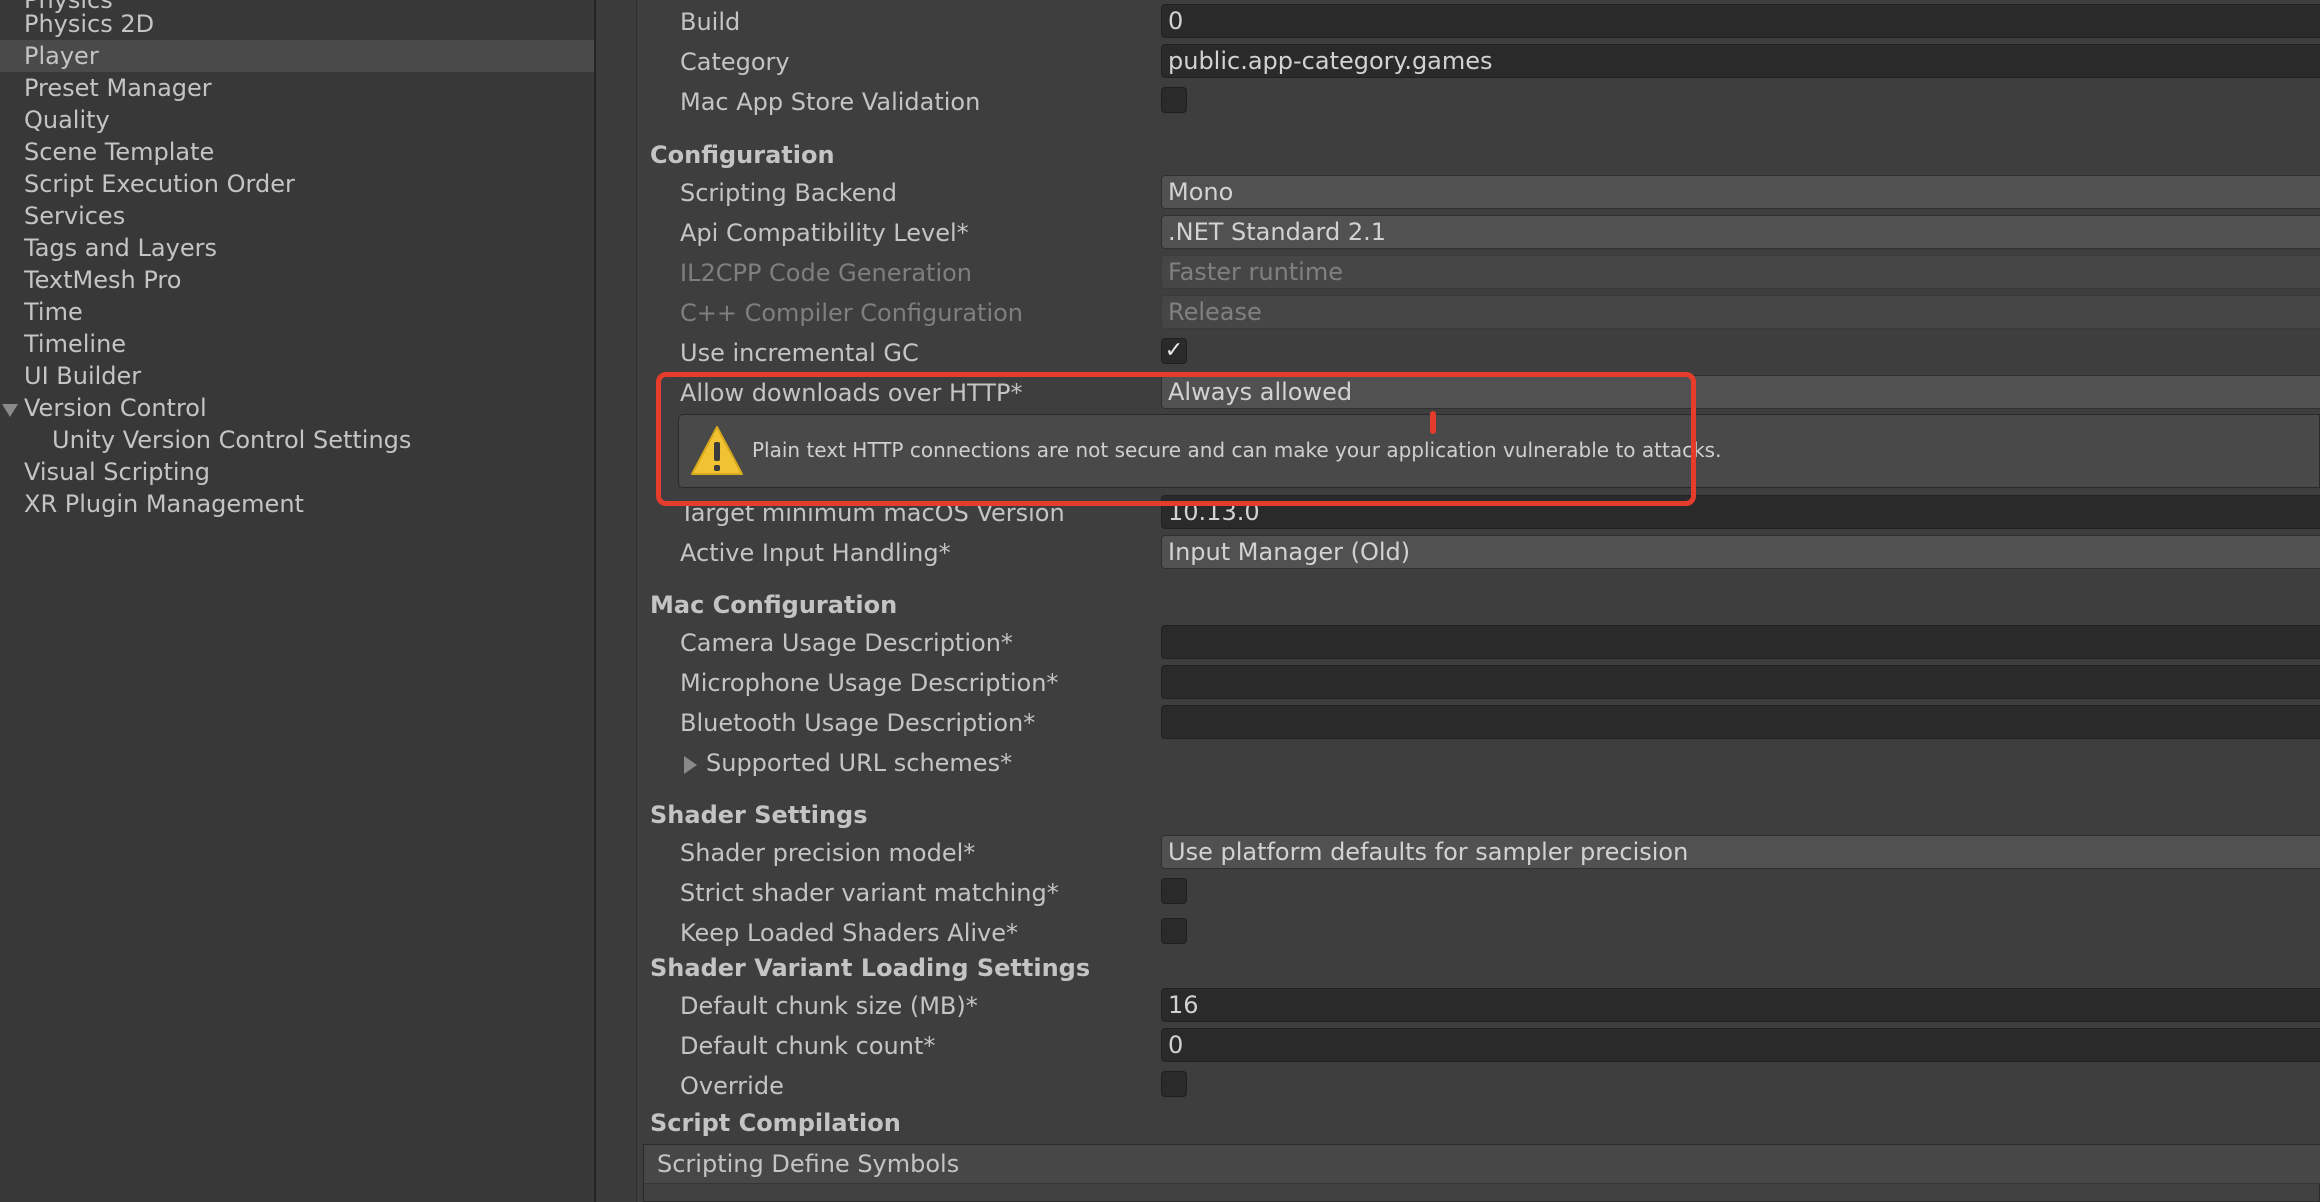  I want to click on category-field: public.app-category.games, so click(1740, 61).